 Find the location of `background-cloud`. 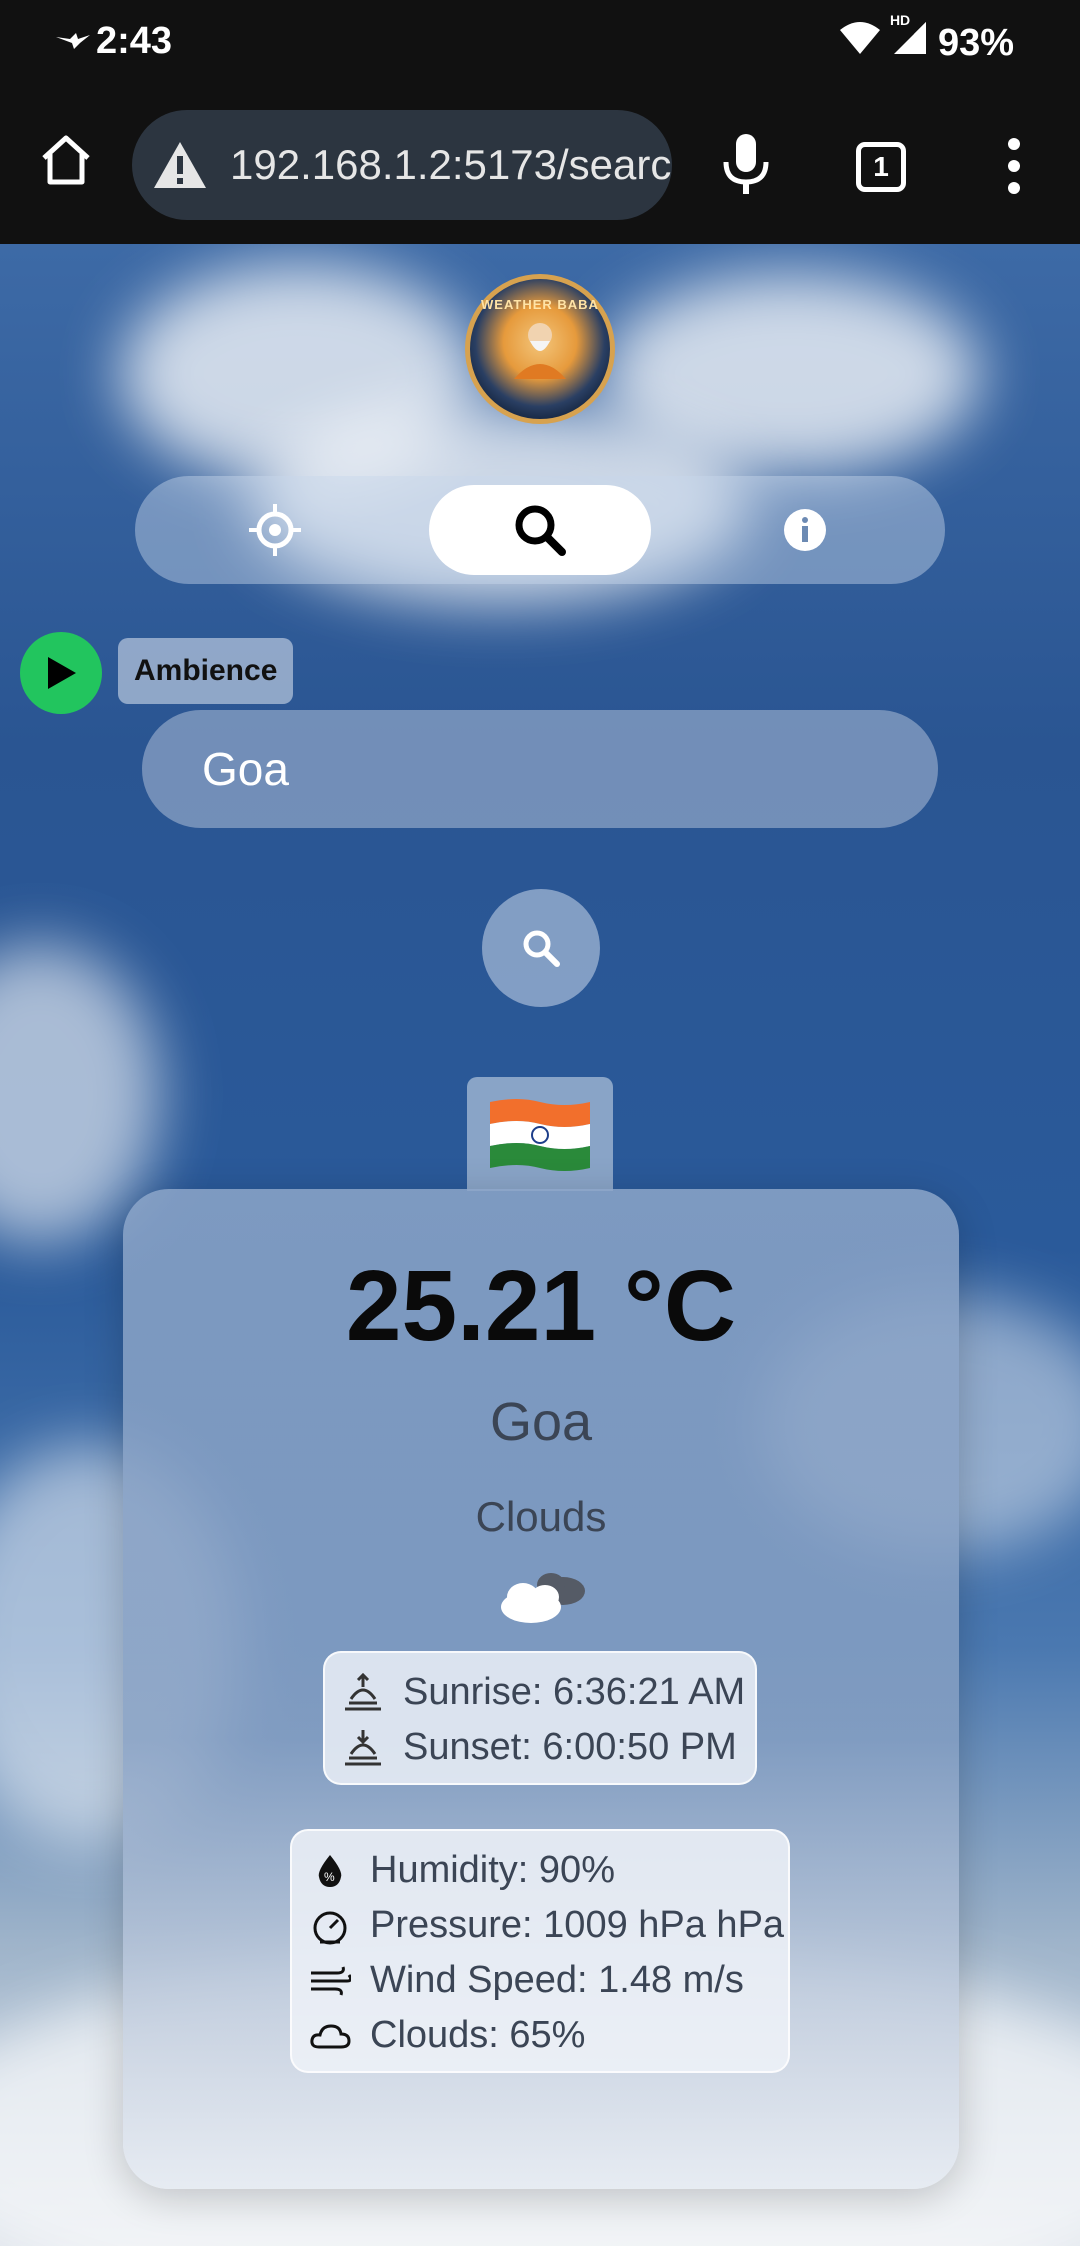

background-cloud is located at coordinates (80, 1094).